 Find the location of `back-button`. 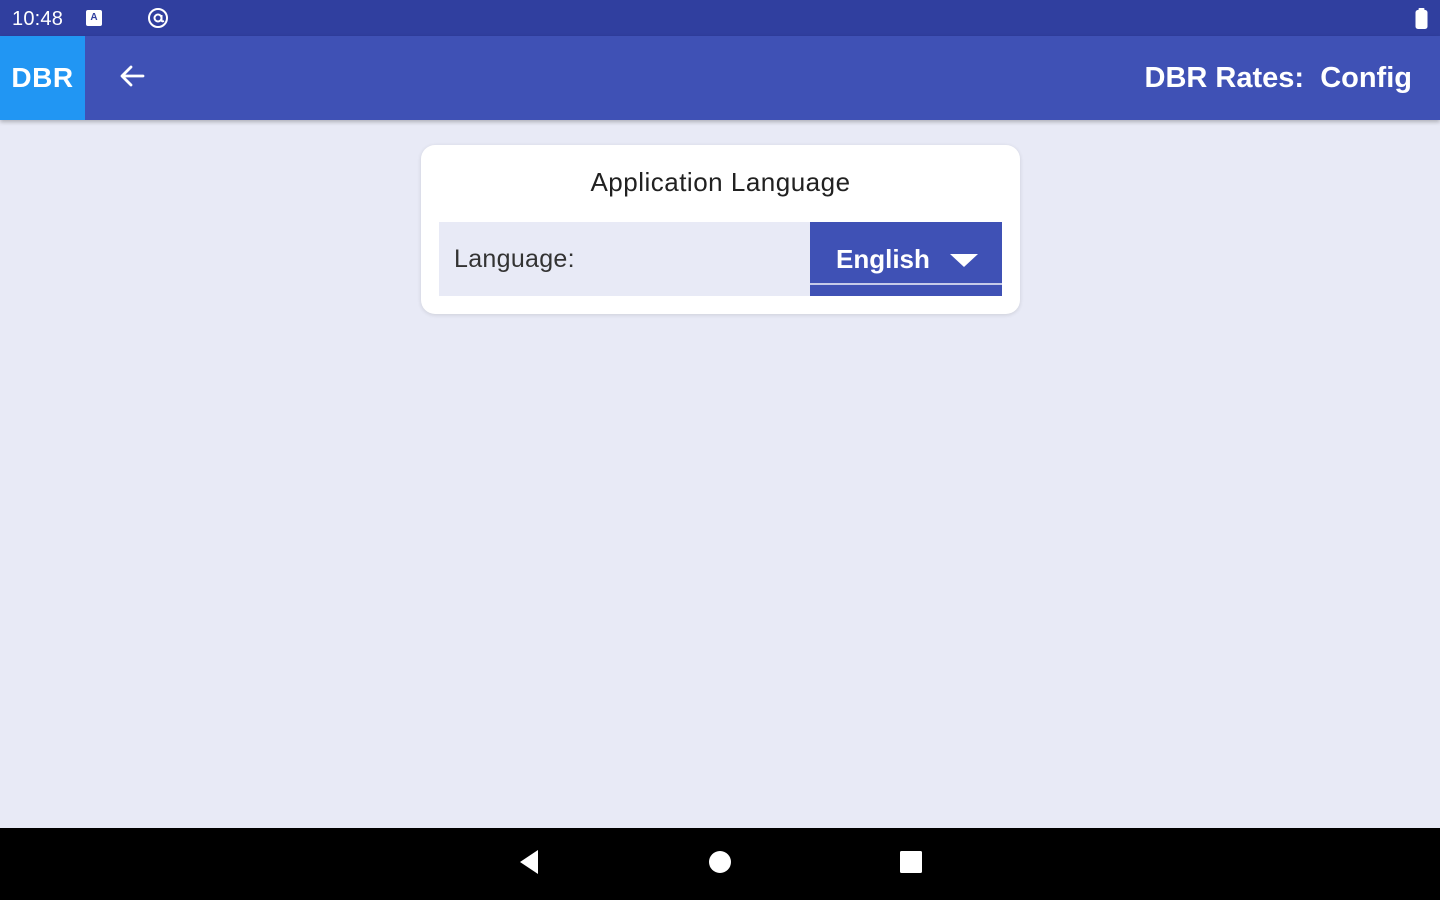

back-button is located at coordinates (132, 78).